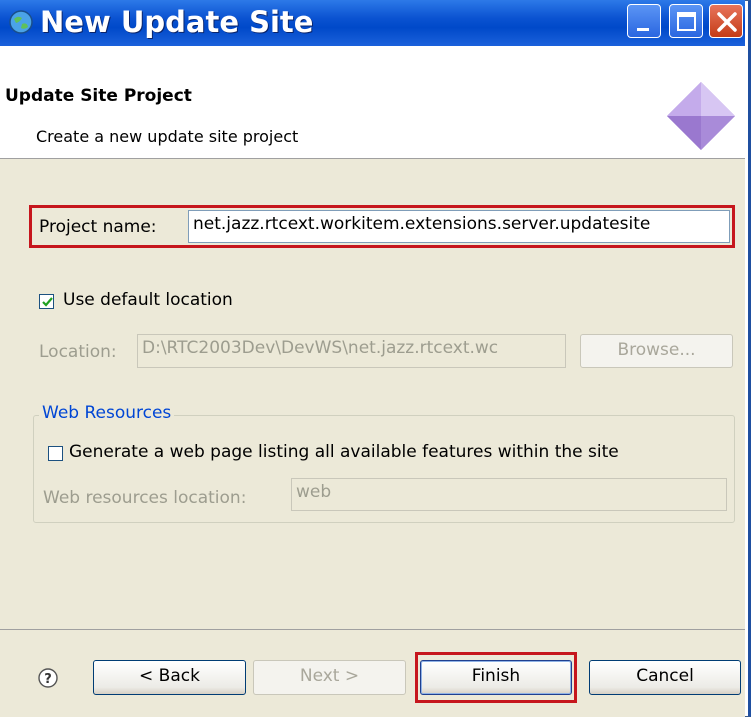 The image size is (751, 717). I want to click on location-label: Location:, so click(78, 352).